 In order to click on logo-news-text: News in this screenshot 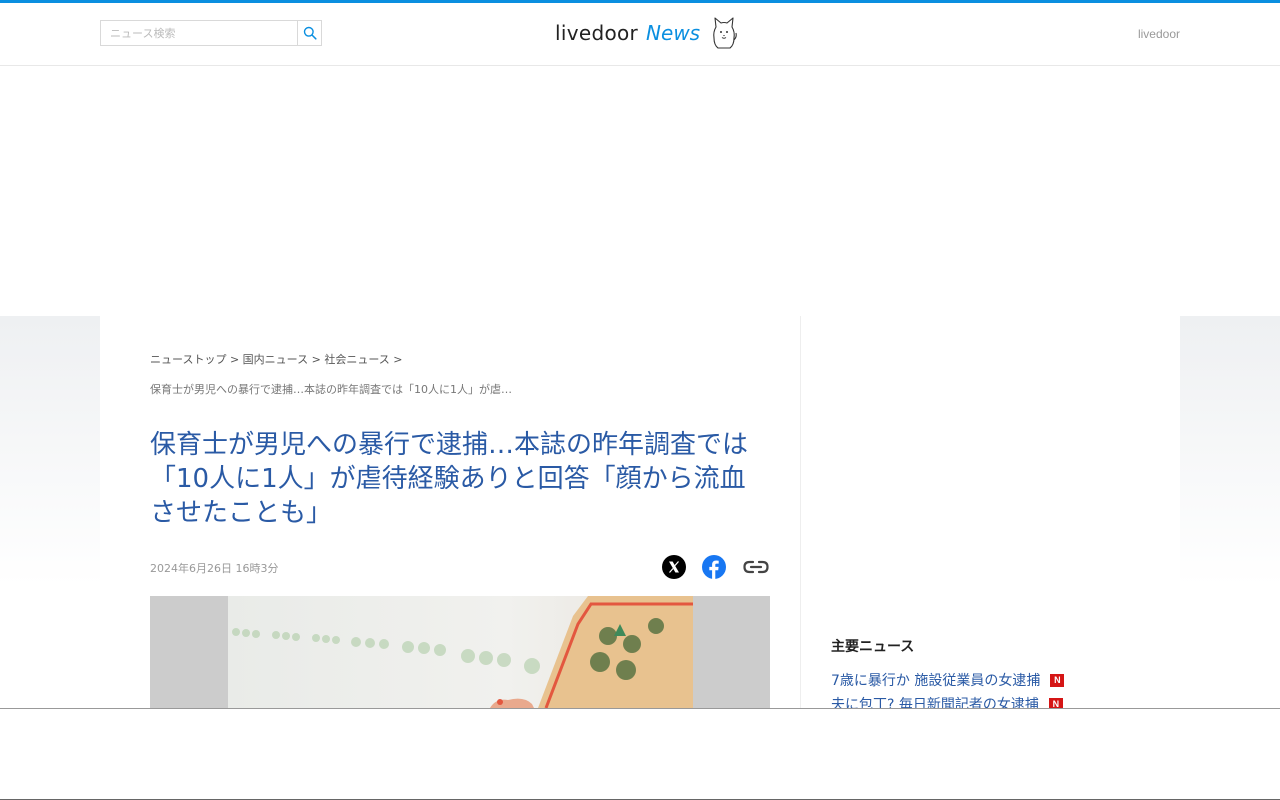, I will do `click(673, 33)`.